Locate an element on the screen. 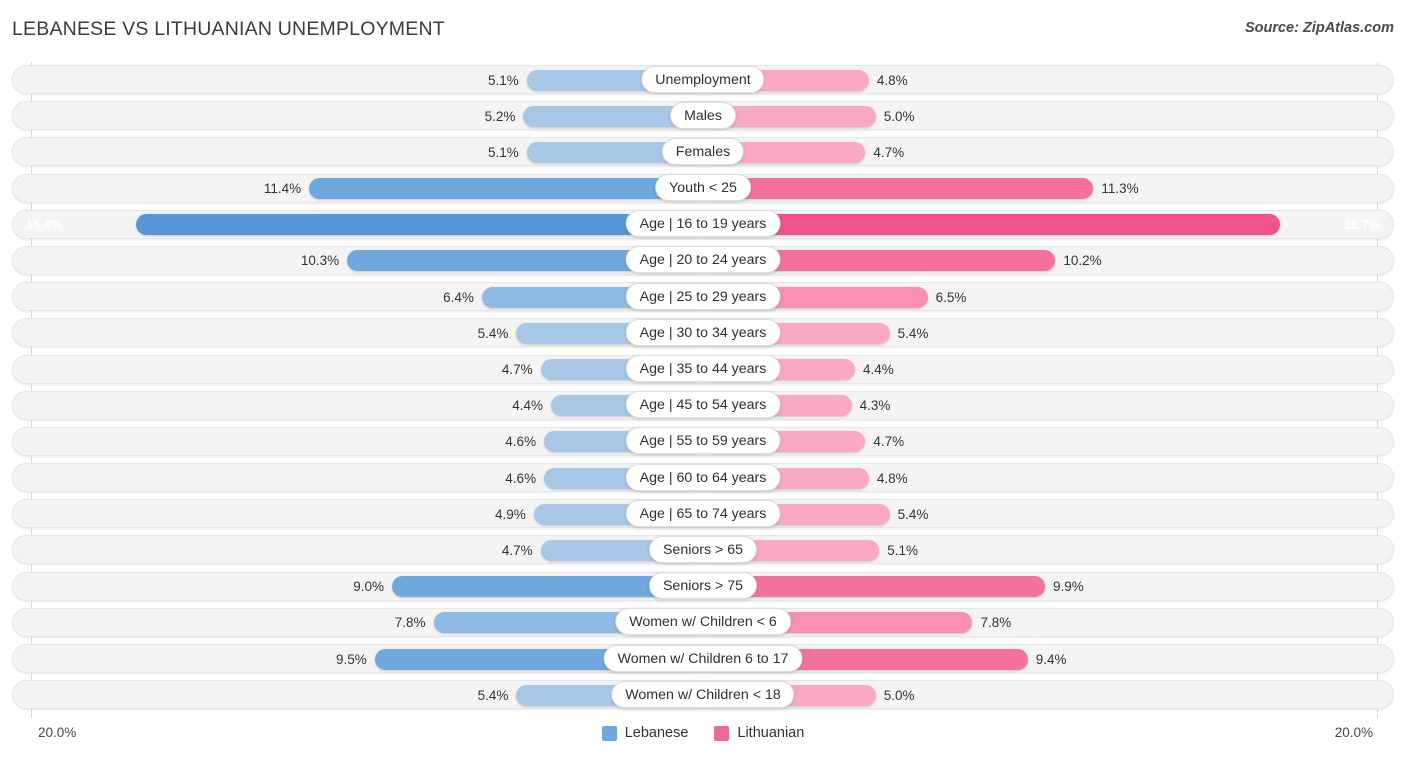 The width and height of the screenshot is (1406, 757). bar-row: 5.4% 5.0% Women w/ Children < 18 is located at coordinates (703, 695).